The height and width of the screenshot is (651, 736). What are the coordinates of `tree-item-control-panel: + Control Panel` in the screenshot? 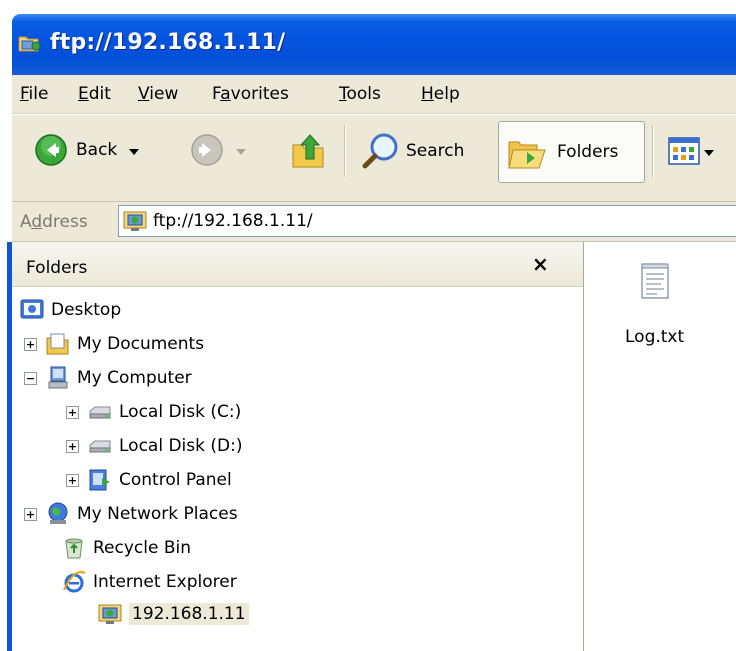 It's located at (149, 480).